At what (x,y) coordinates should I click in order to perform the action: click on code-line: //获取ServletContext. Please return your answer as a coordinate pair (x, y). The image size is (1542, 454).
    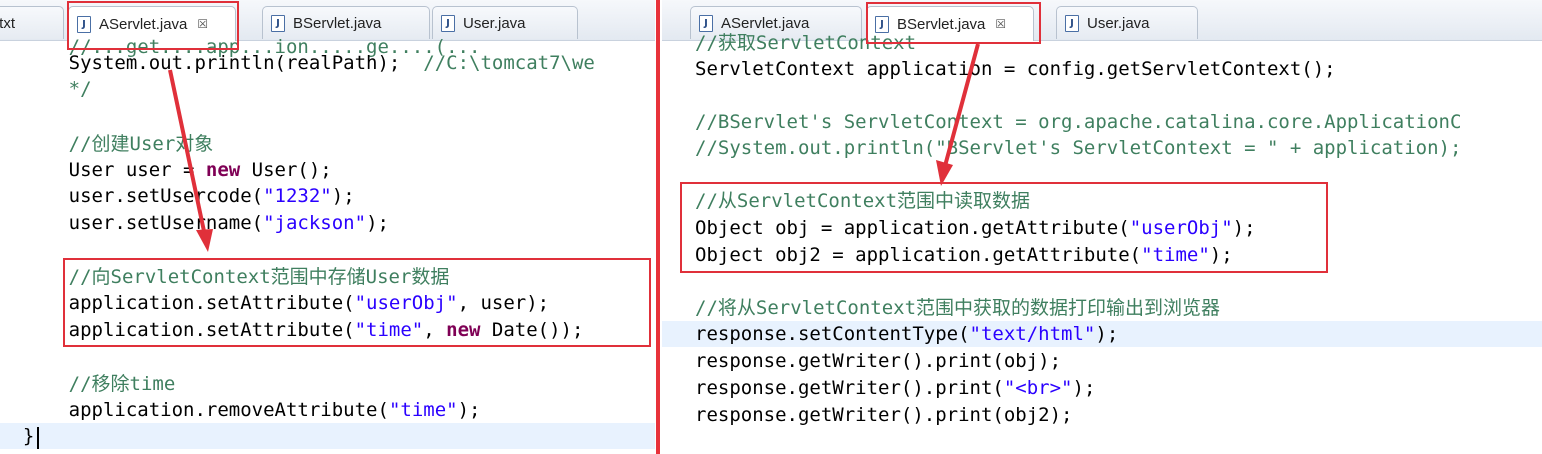
    Looking at the image, I should click on (806, 43).